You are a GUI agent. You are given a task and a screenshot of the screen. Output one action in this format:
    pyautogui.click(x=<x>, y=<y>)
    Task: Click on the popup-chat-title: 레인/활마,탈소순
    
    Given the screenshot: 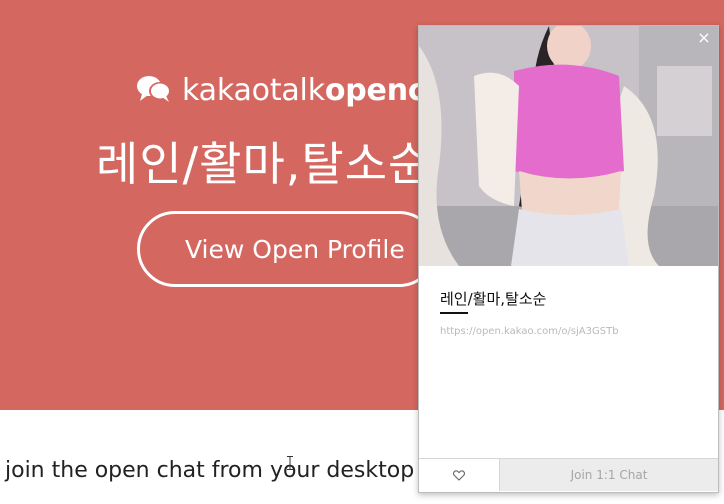 What is the action you would take?
    pyautogui.click(x=493, y=299)
    